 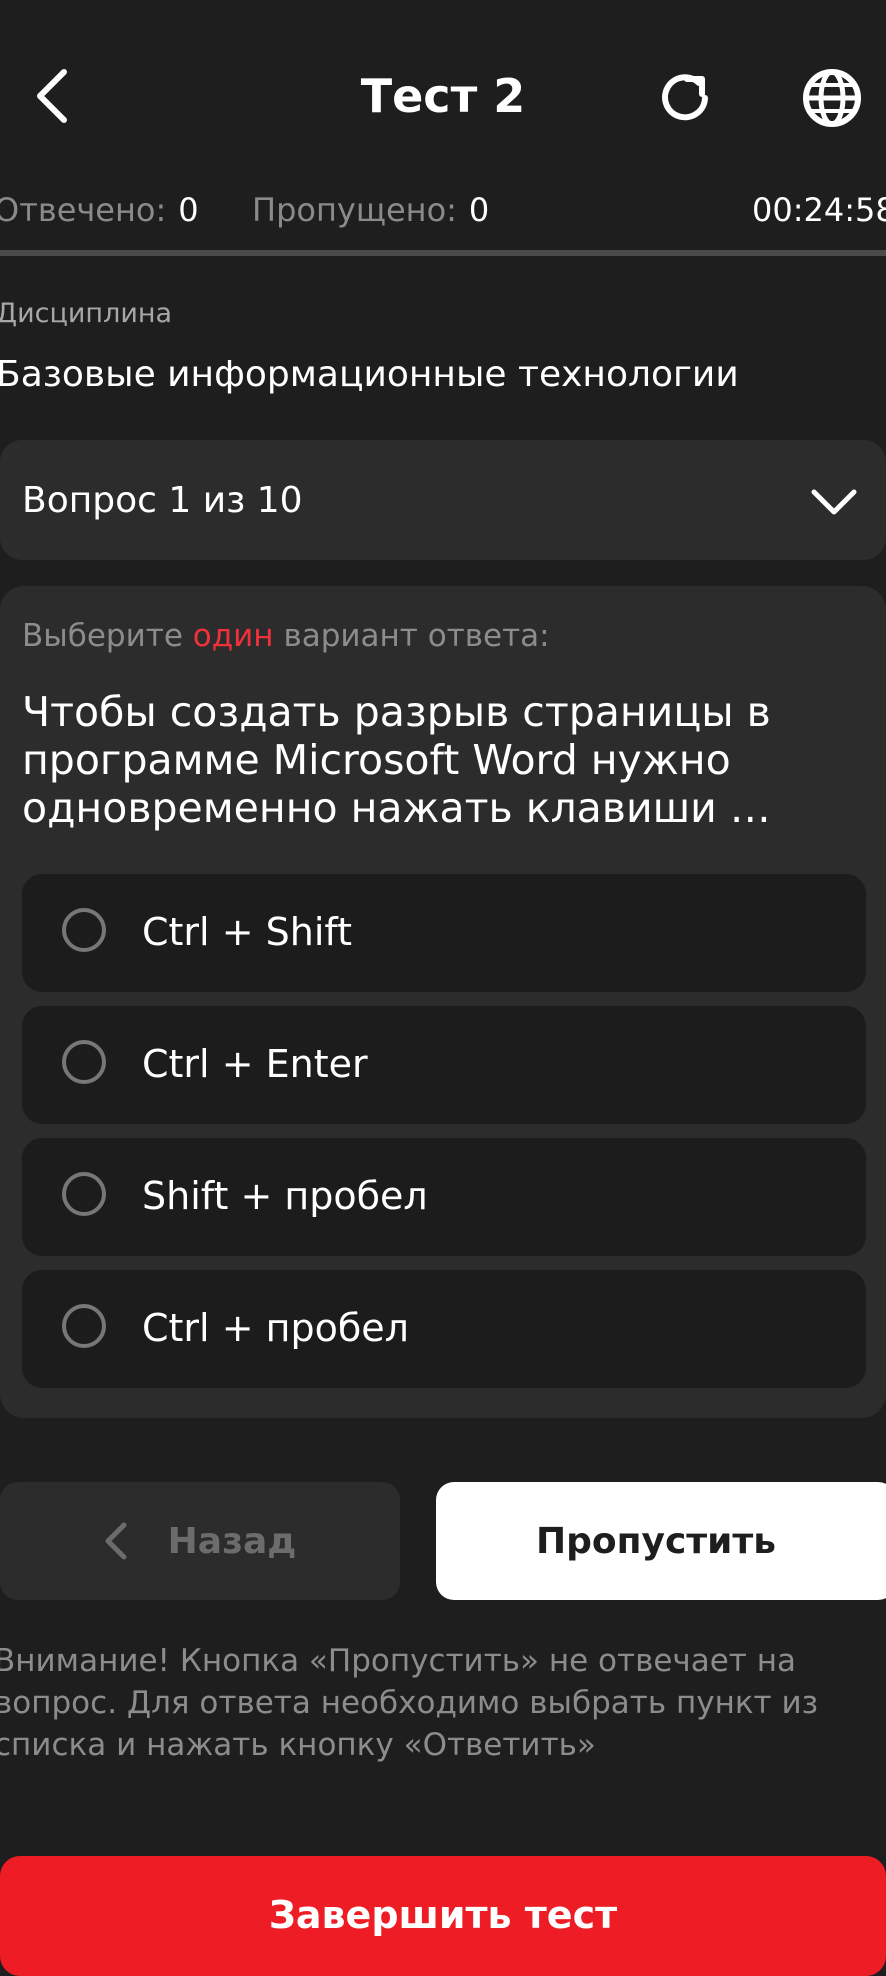 I want to click on answer-option: Ctrl + Enter, so click(x=444, y=1065).